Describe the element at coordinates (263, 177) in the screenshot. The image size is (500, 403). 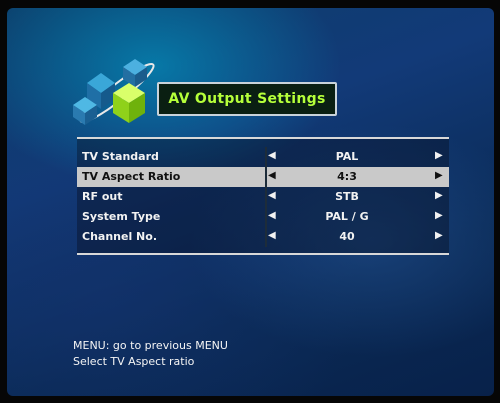
I see `setting-row-tv-aspect-ratio: TV Aspect Ratio ◀ 4:3 ▶` at that location.